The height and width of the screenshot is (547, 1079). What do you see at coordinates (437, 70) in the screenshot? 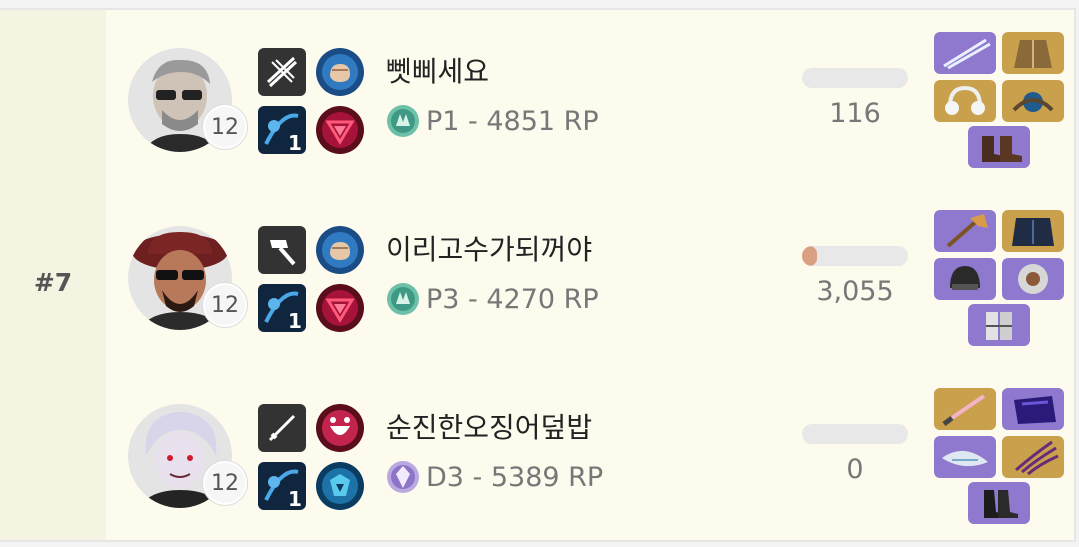
I see `player-name: 뻿삐세요` at bounding box center [437, 70].